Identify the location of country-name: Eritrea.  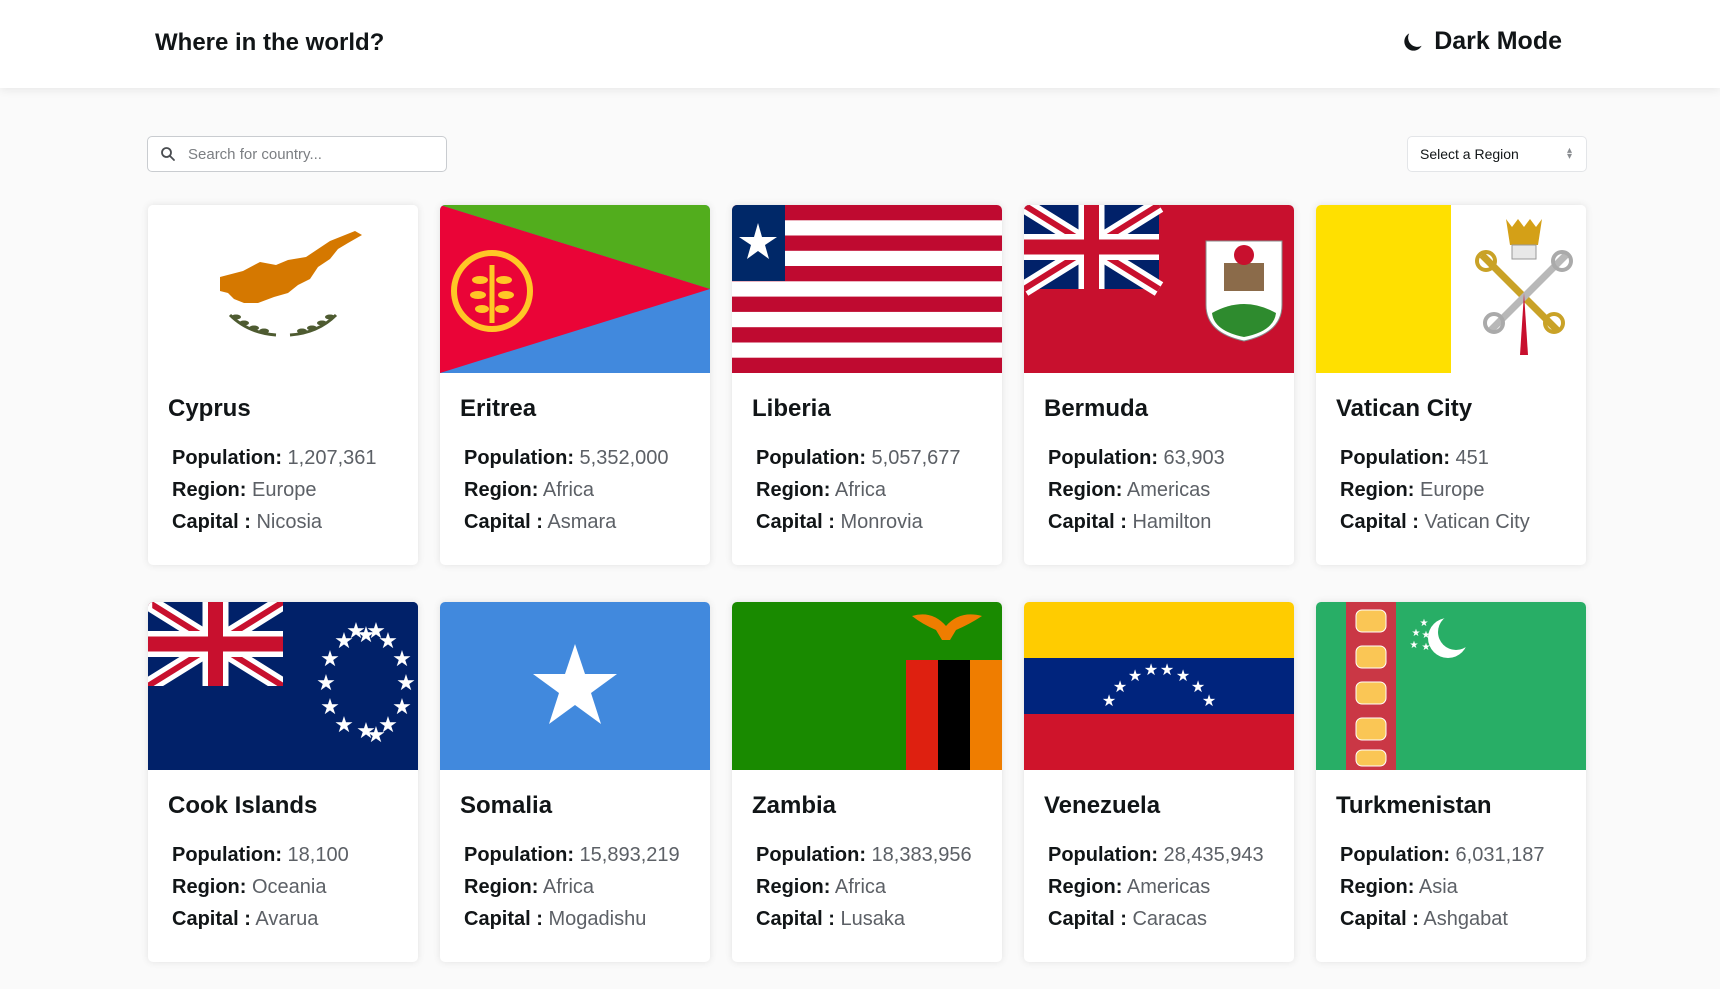
(498, 408).